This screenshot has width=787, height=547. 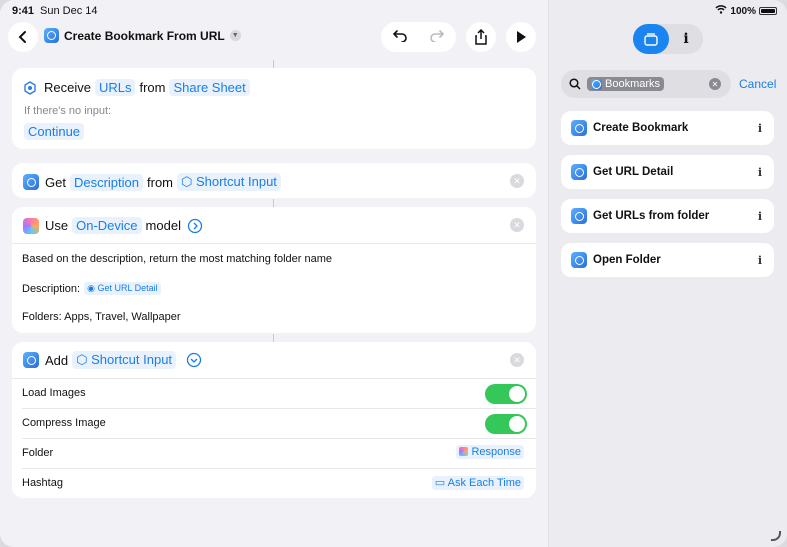 What do you see at coordinates (743, 11) in the screenshot?
I see `battery-percent: 100%` at bounding box center [743, 11].